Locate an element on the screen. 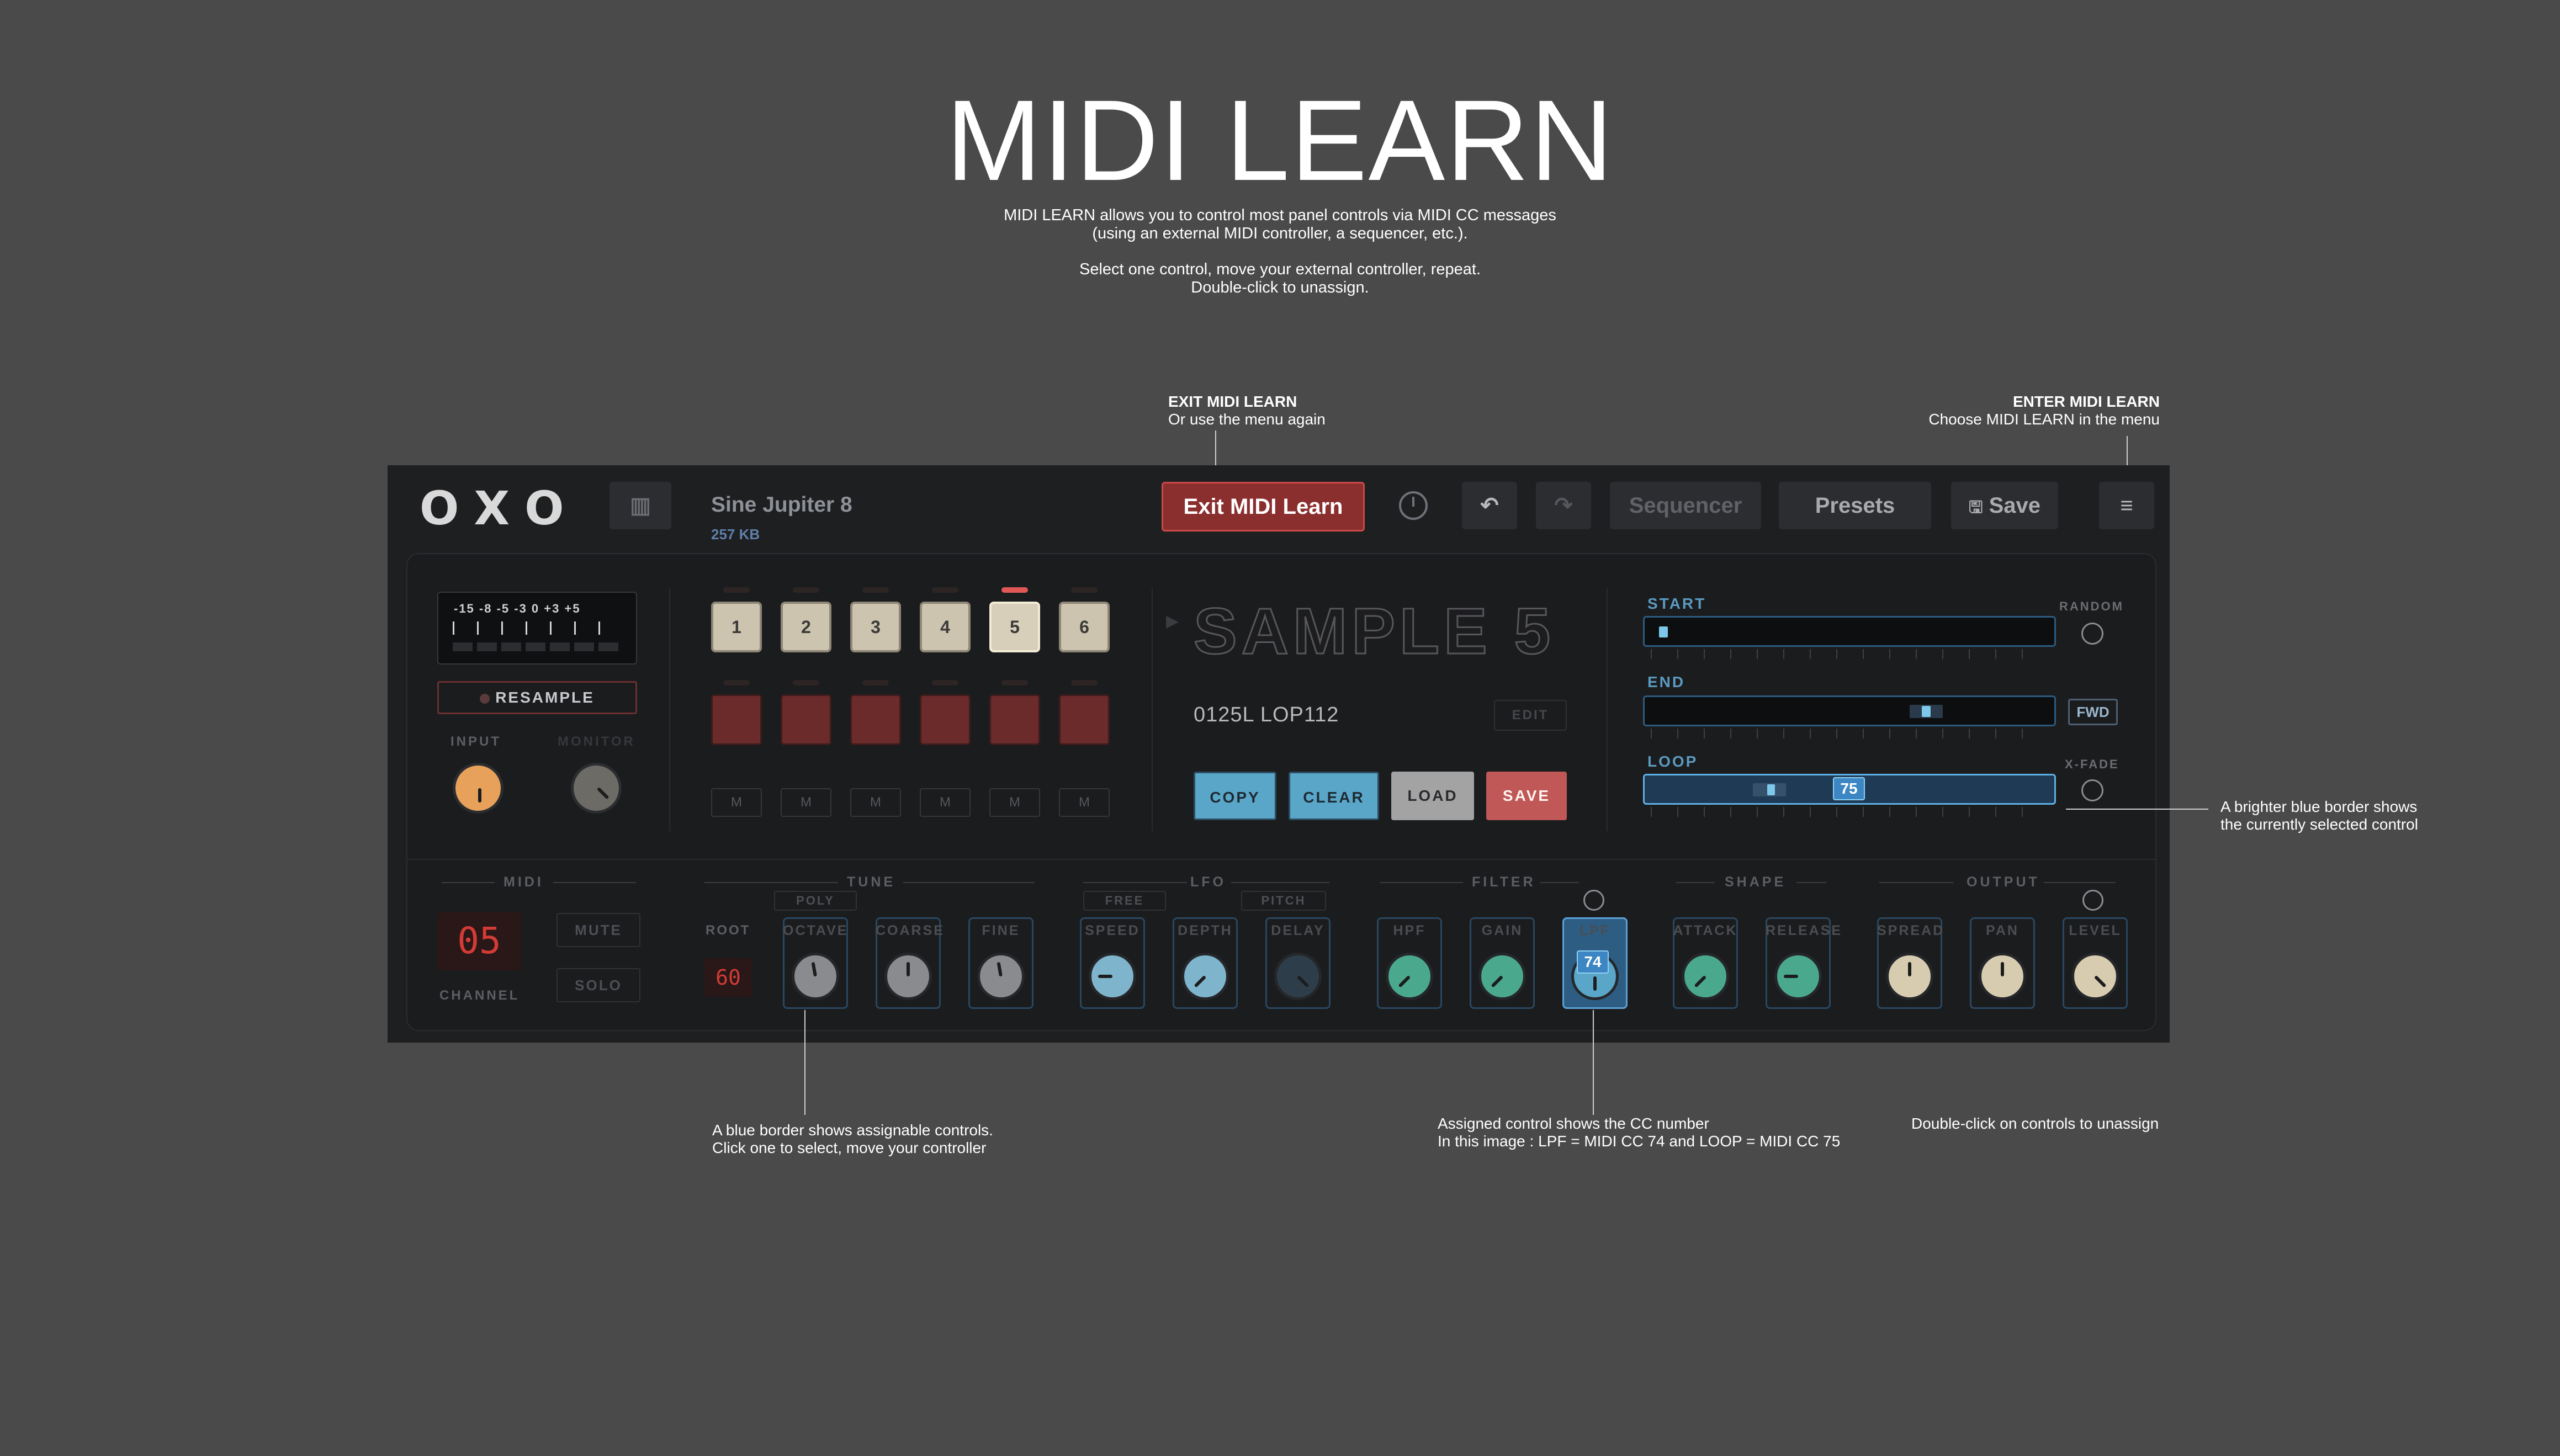 This screenshot has width=2560, height=1456. lpf-cc-badge: 74 is located at coordinates (1593, 962).